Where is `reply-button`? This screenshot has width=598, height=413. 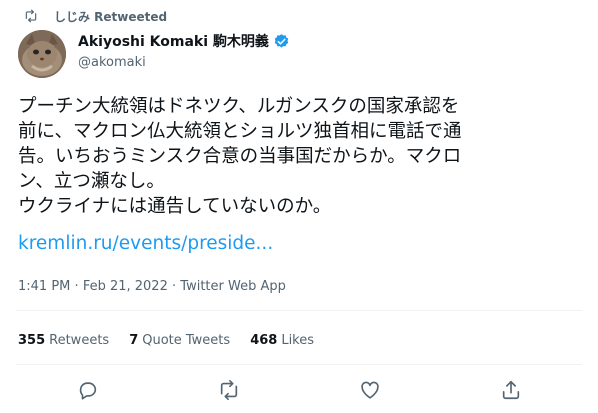
reply-button is located at coordinates (88, 390).